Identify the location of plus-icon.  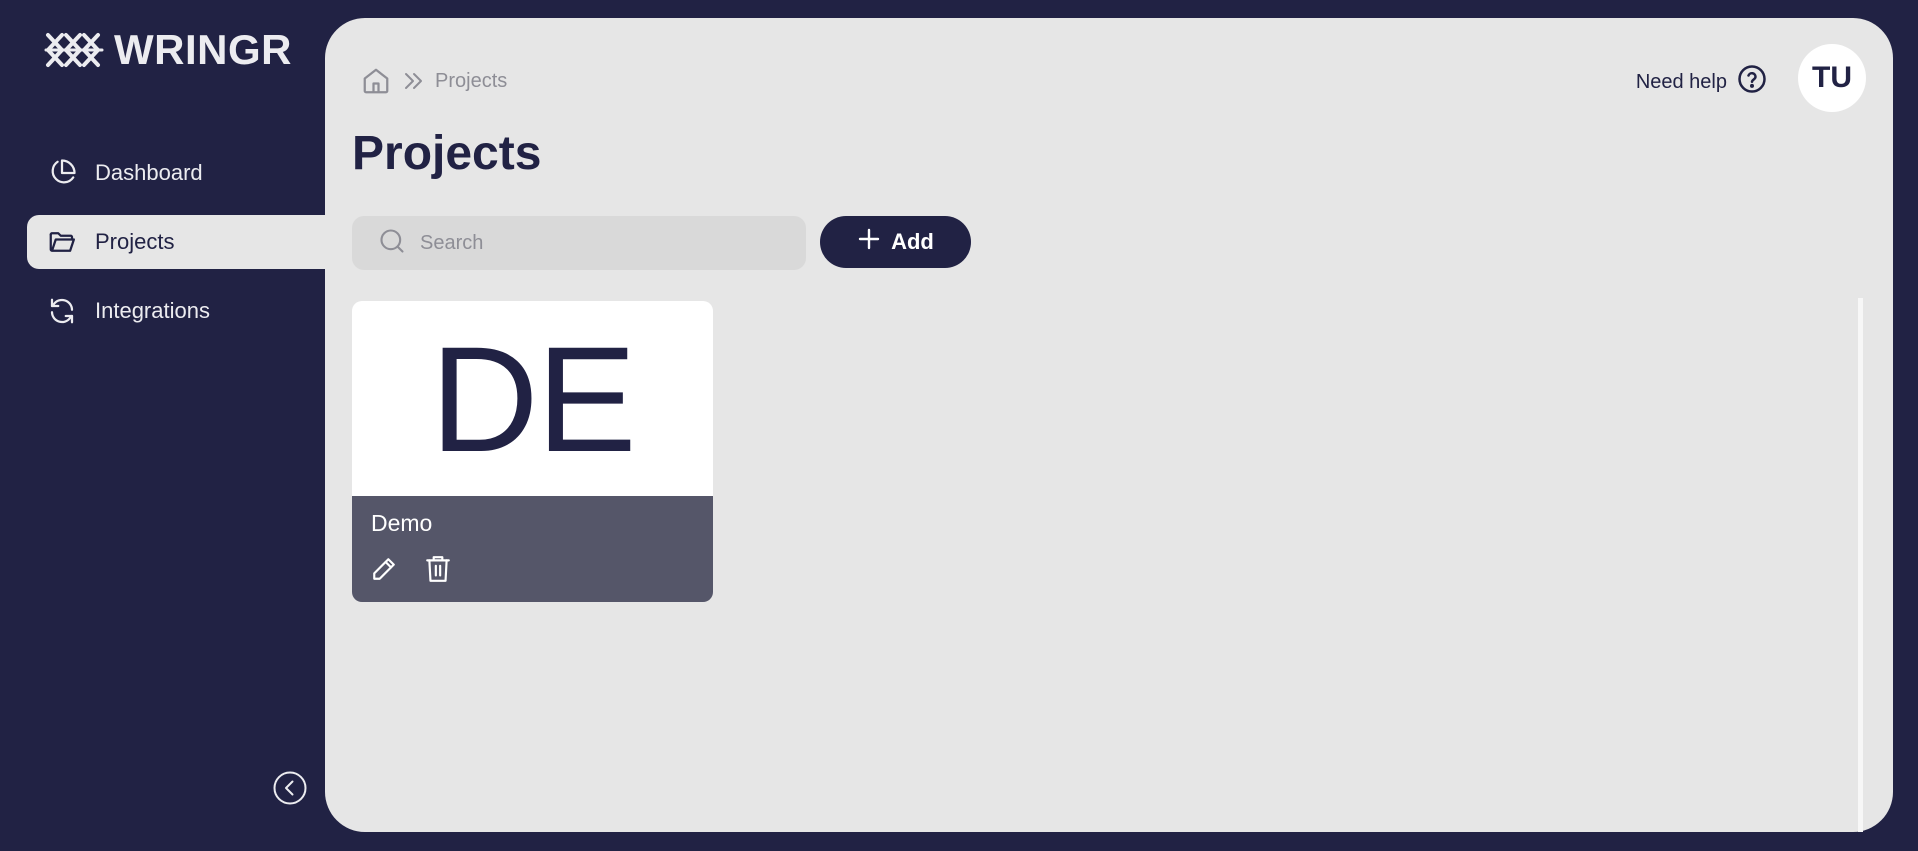
(869, 242).